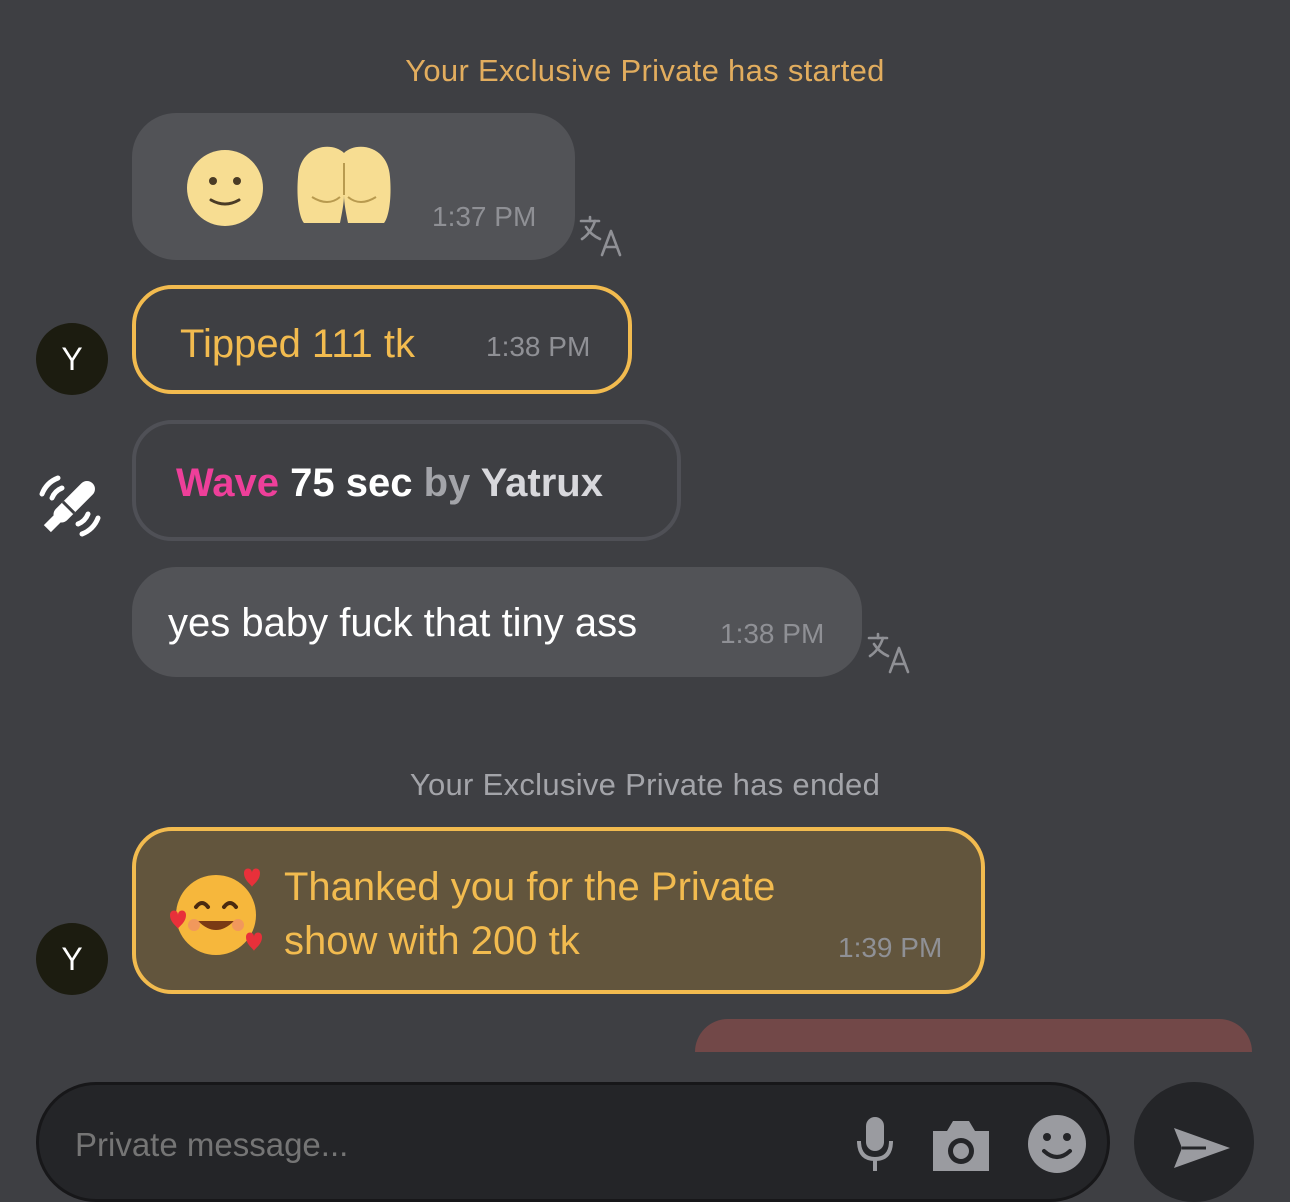  Describe the element at coordinates (645, 784) in the screenshot. I see `system-message-ended: Your Exclusive Private has ended` at that location.